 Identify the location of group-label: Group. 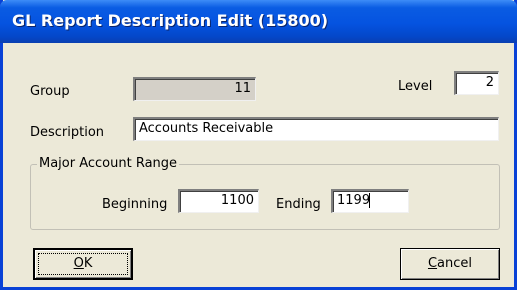
(50, 91).